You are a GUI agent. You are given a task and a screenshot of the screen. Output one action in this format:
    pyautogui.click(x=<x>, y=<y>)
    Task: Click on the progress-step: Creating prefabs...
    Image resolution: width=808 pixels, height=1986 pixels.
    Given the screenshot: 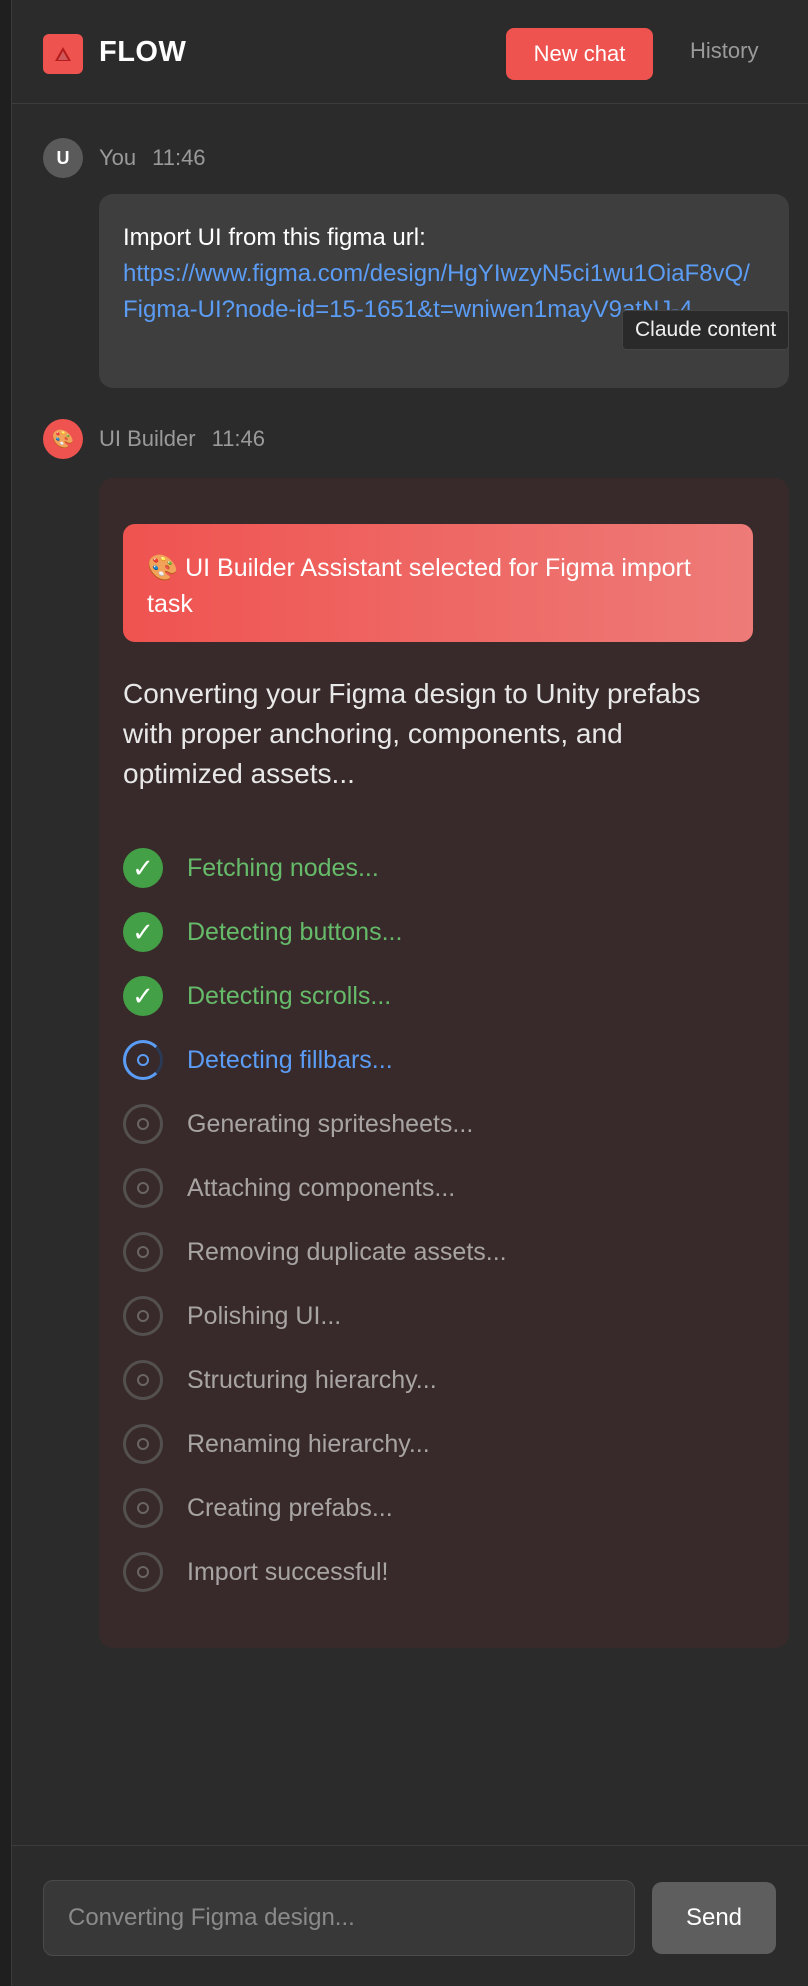 What is the action you would take?
    pyautogui.click(x=315, y=1508)
    